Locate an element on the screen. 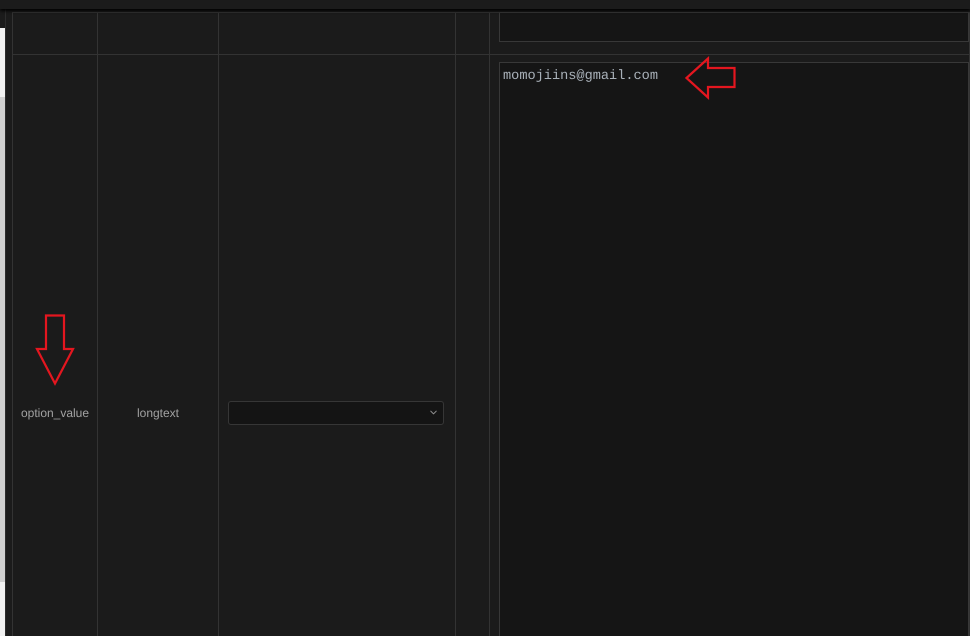  field-name-label: option_value is located at coordinates (55, 413).